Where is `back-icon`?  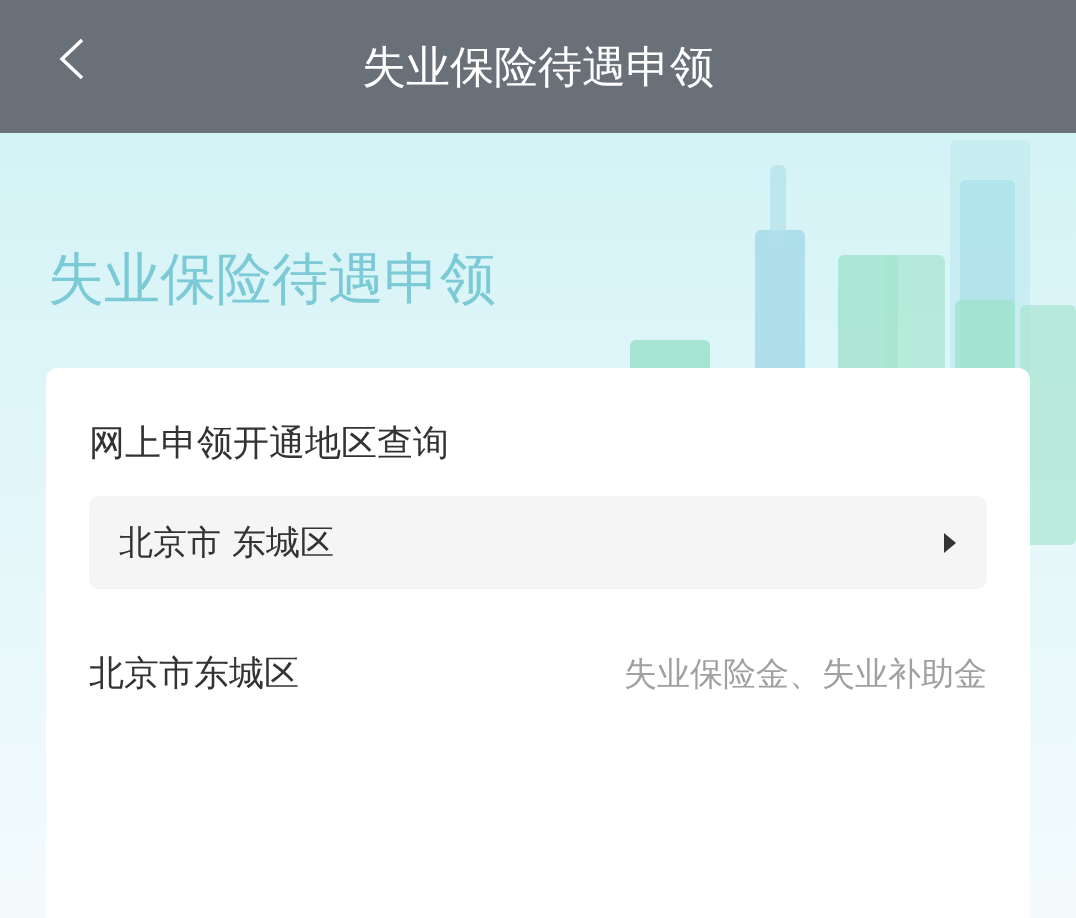 back-icon is located at coordinates (72, 59).